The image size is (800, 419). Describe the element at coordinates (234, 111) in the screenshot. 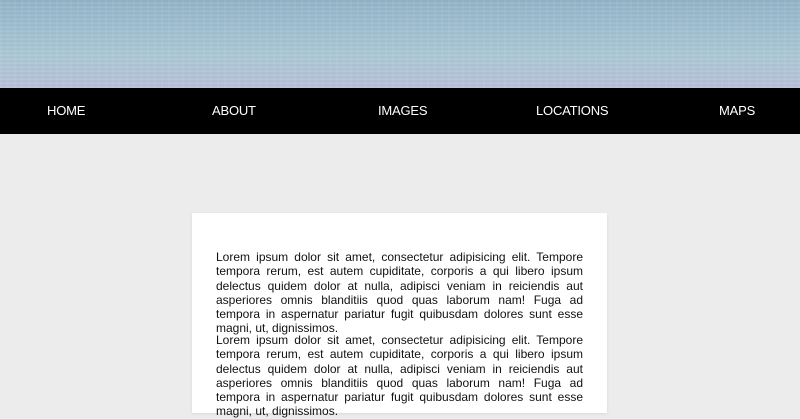

I see `nav-item-about: ABOUT` at that location.